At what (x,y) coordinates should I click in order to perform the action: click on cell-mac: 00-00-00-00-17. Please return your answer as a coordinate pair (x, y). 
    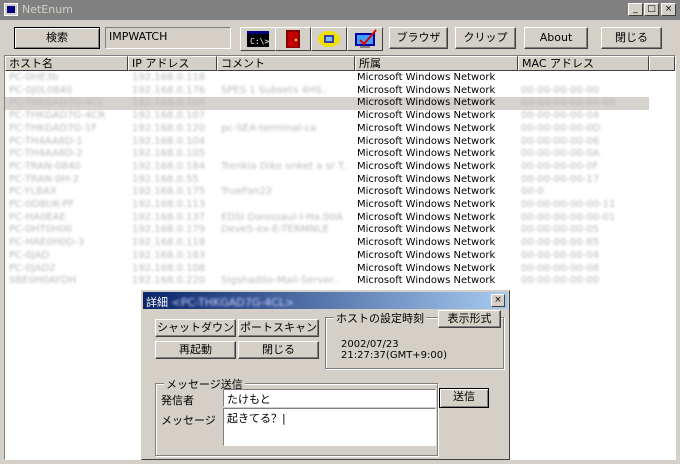
    Looking at the image, I should click on (560, 179).